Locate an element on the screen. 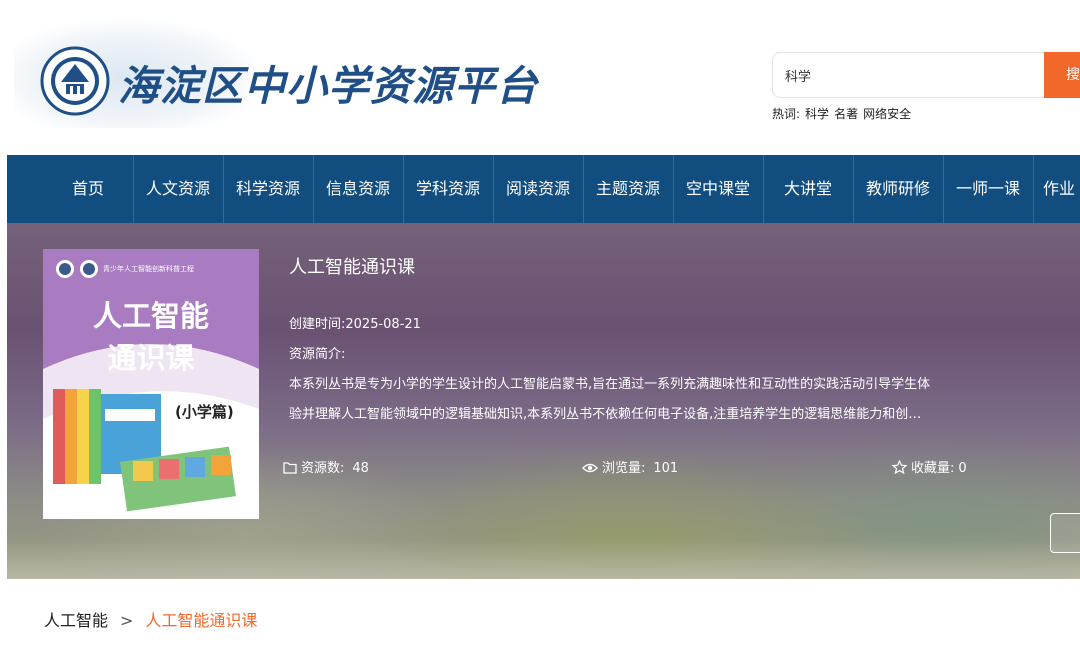 Image resolution: width=1080 pixels, height=648 pixels. chevron-right-icon: > is located at coordinates (127, 620).